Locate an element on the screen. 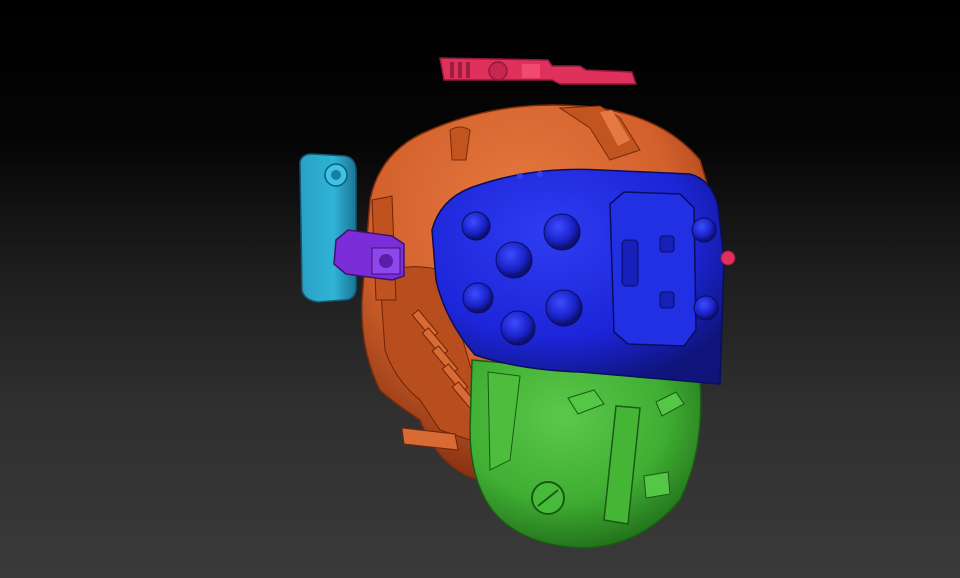 The image size is (960, 578). antenna-part is located at coordinates (538, 71).